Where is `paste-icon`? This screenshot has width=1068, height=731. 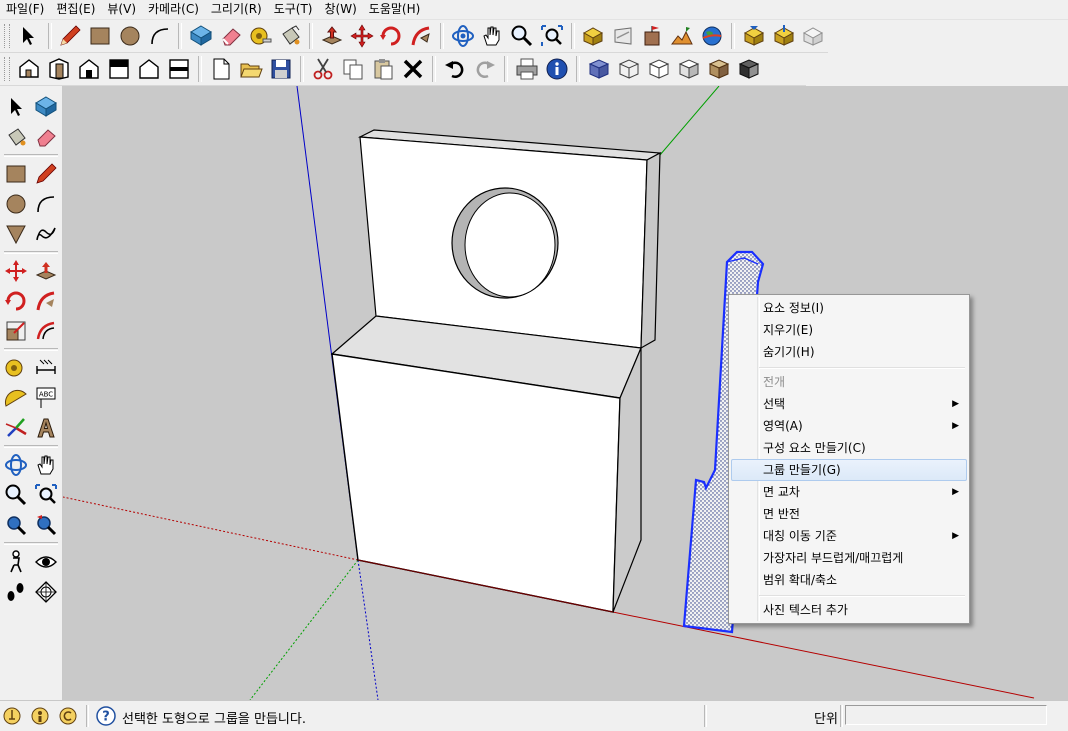 paste-icon is located at coordinates (383, 69).